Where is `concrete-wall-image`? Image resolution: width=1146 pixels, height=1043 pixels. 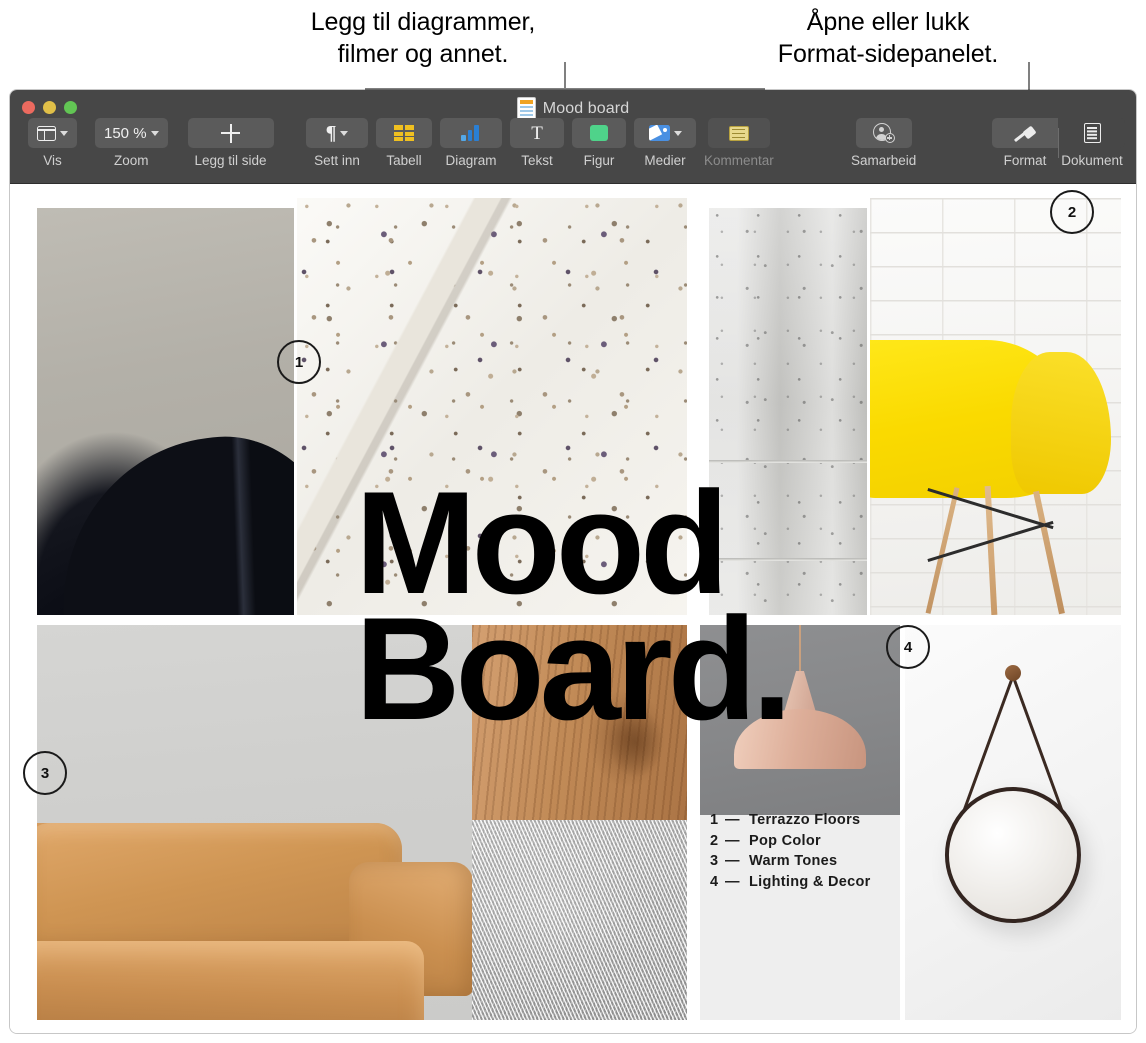
concrete-wall-image is located at coordinates (788, 411).